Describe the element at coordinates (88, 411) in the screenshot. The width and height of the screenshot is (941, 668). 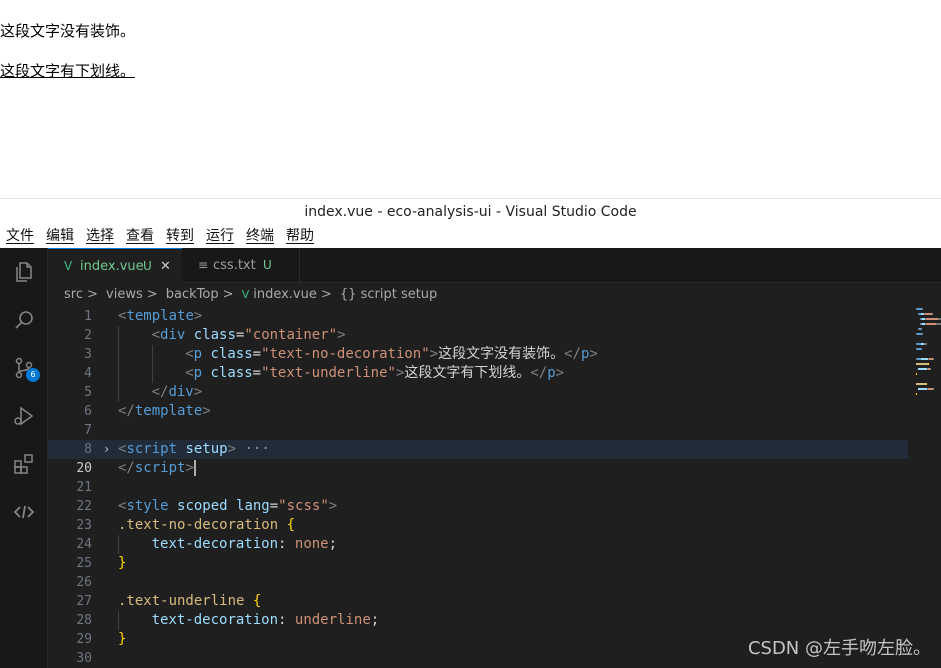
I see `line-number: 6` at that location.